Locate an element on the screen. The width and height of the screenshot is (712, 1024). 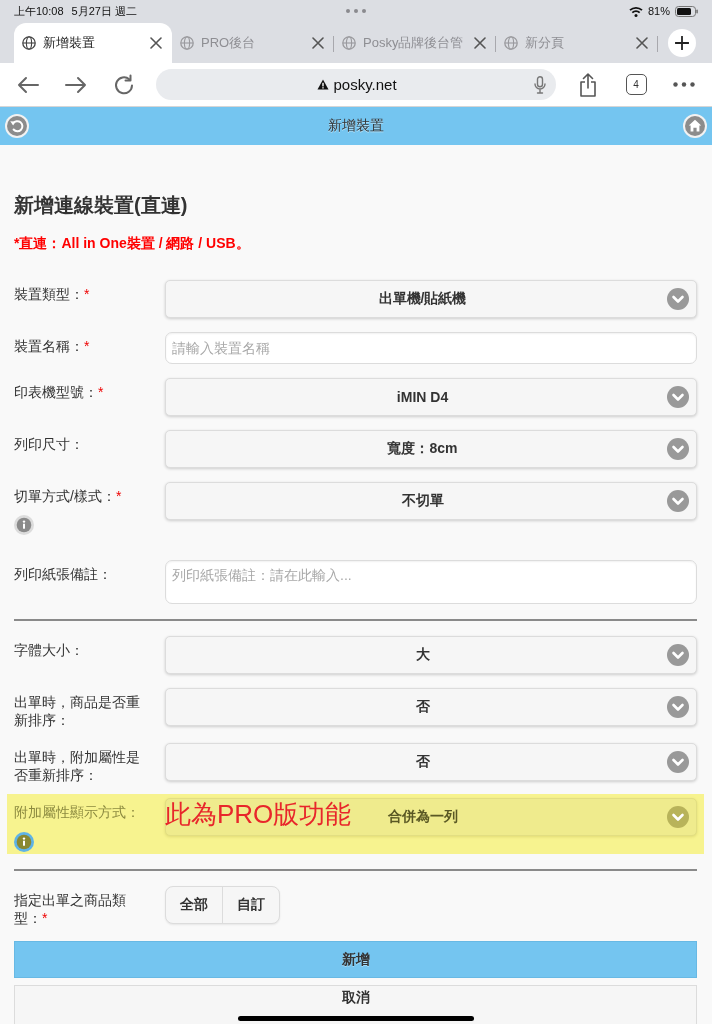
reload-icon is located at coordinates (124, 84).